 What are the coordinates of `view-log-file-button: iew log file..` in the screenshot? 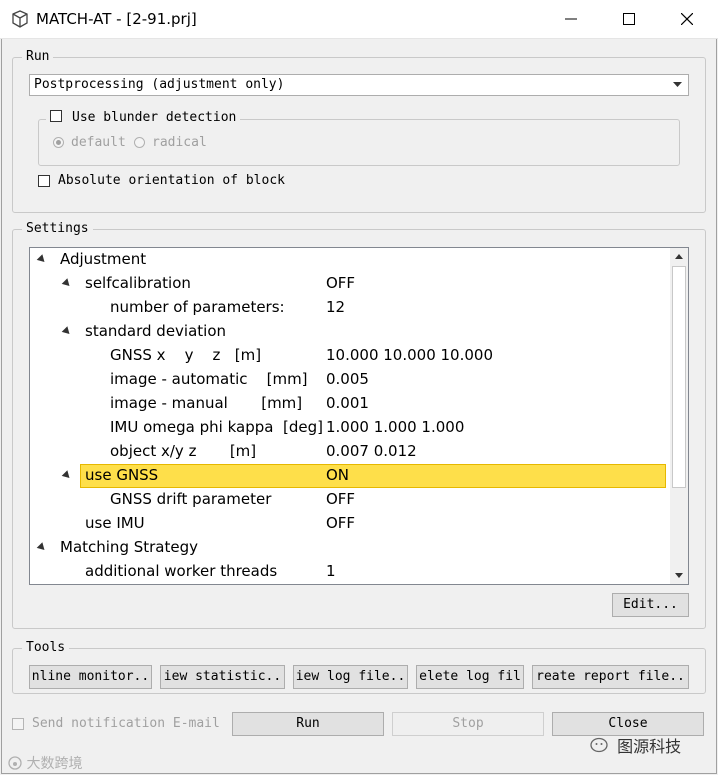 It's located at (350, 677).